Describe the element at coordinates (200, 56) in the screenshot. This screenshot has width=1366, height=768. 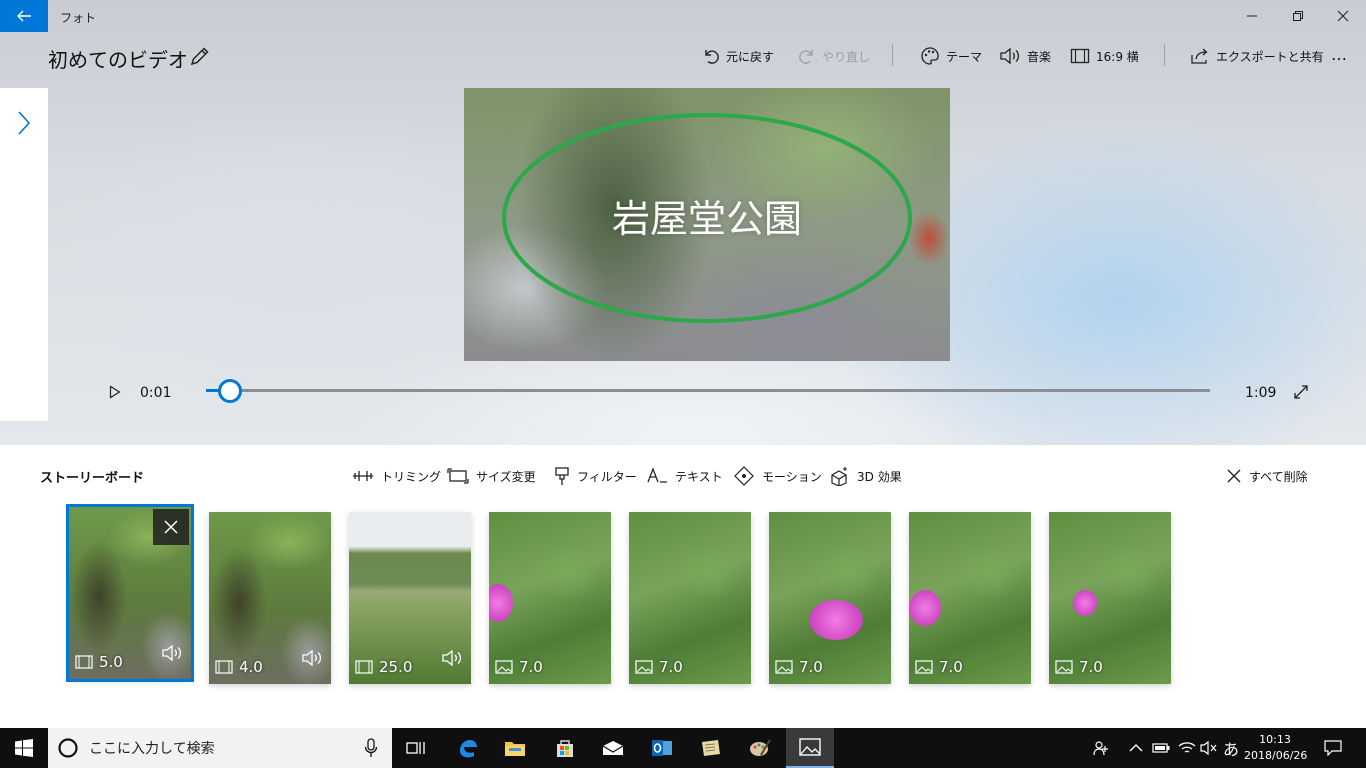
I see `rename-button` at that location.